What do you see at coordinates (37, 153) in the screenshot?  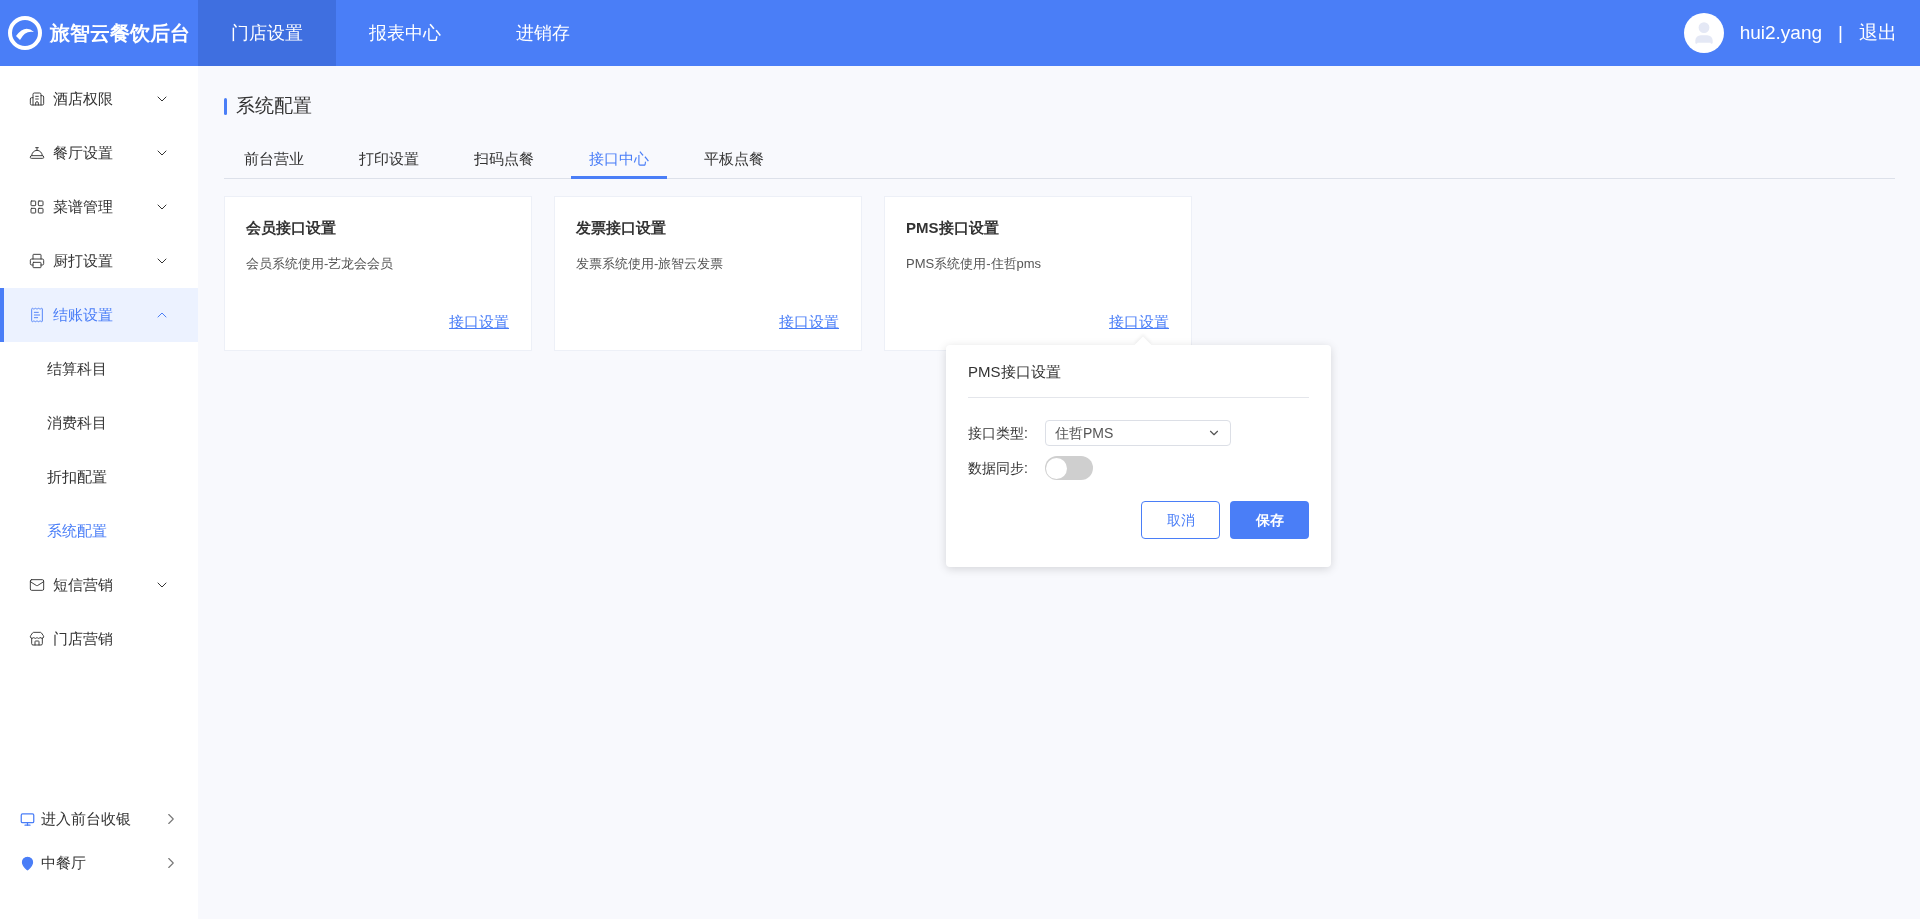 I see `service-bell-icon` at bounding box center [37, 153].